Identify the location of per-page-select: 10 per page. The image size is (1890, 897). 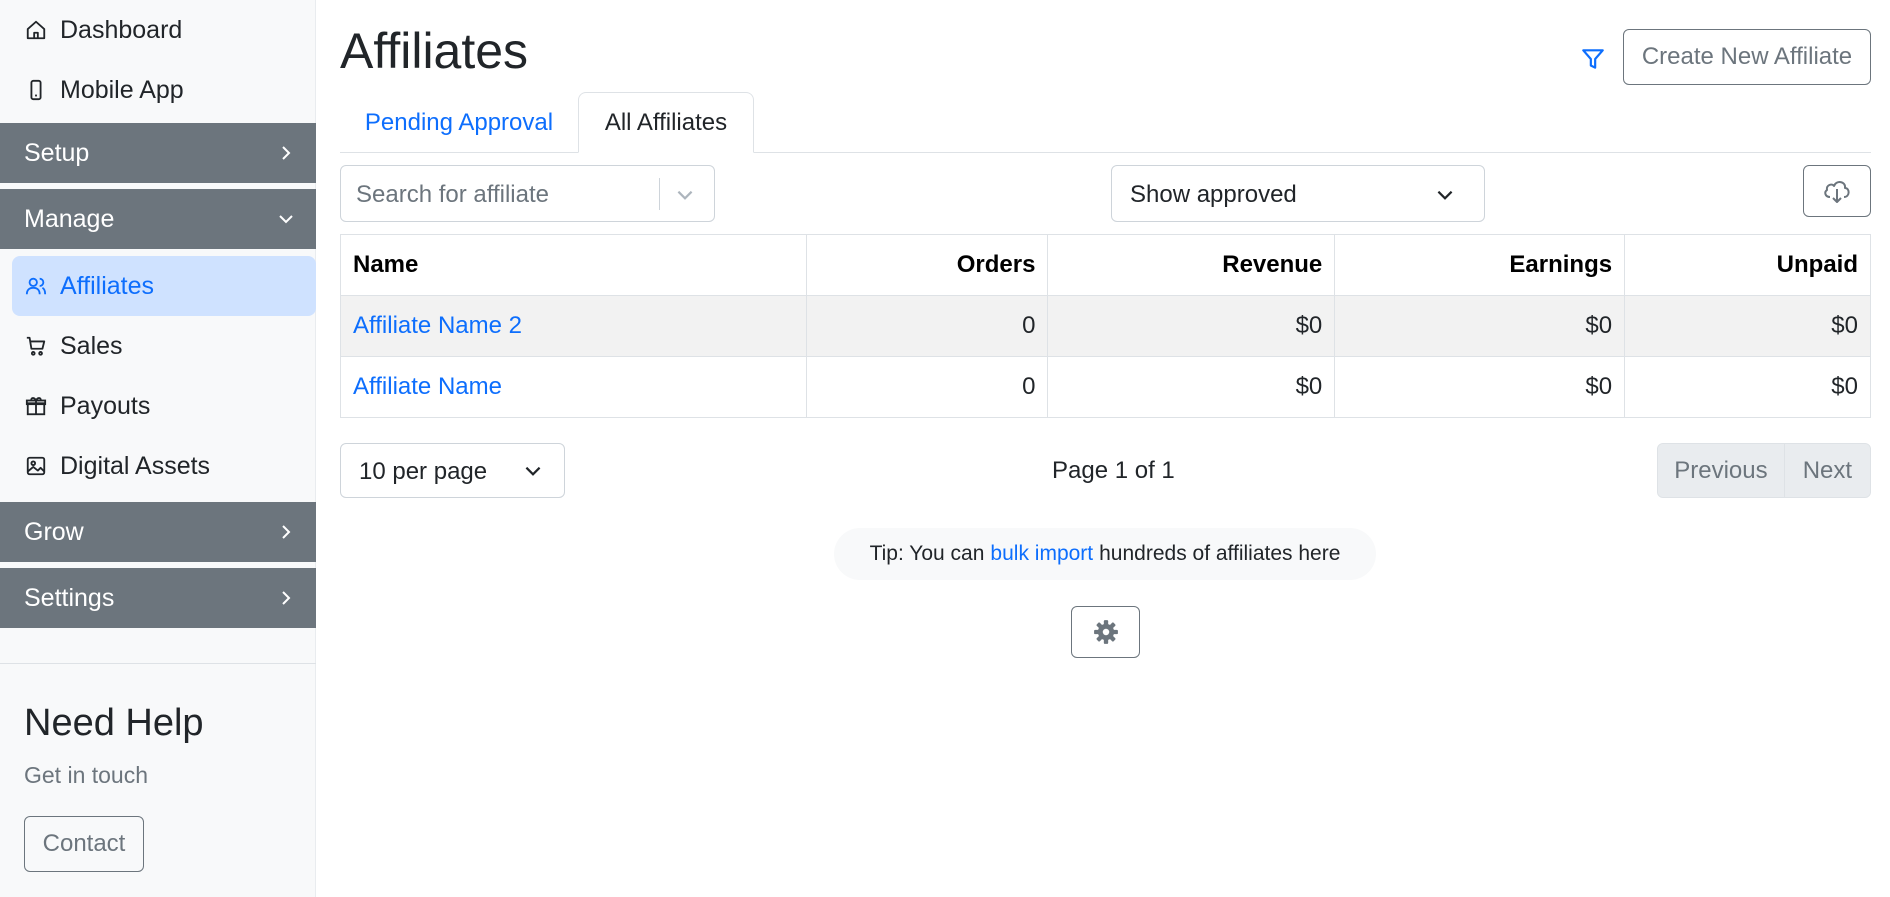
(452, 470).